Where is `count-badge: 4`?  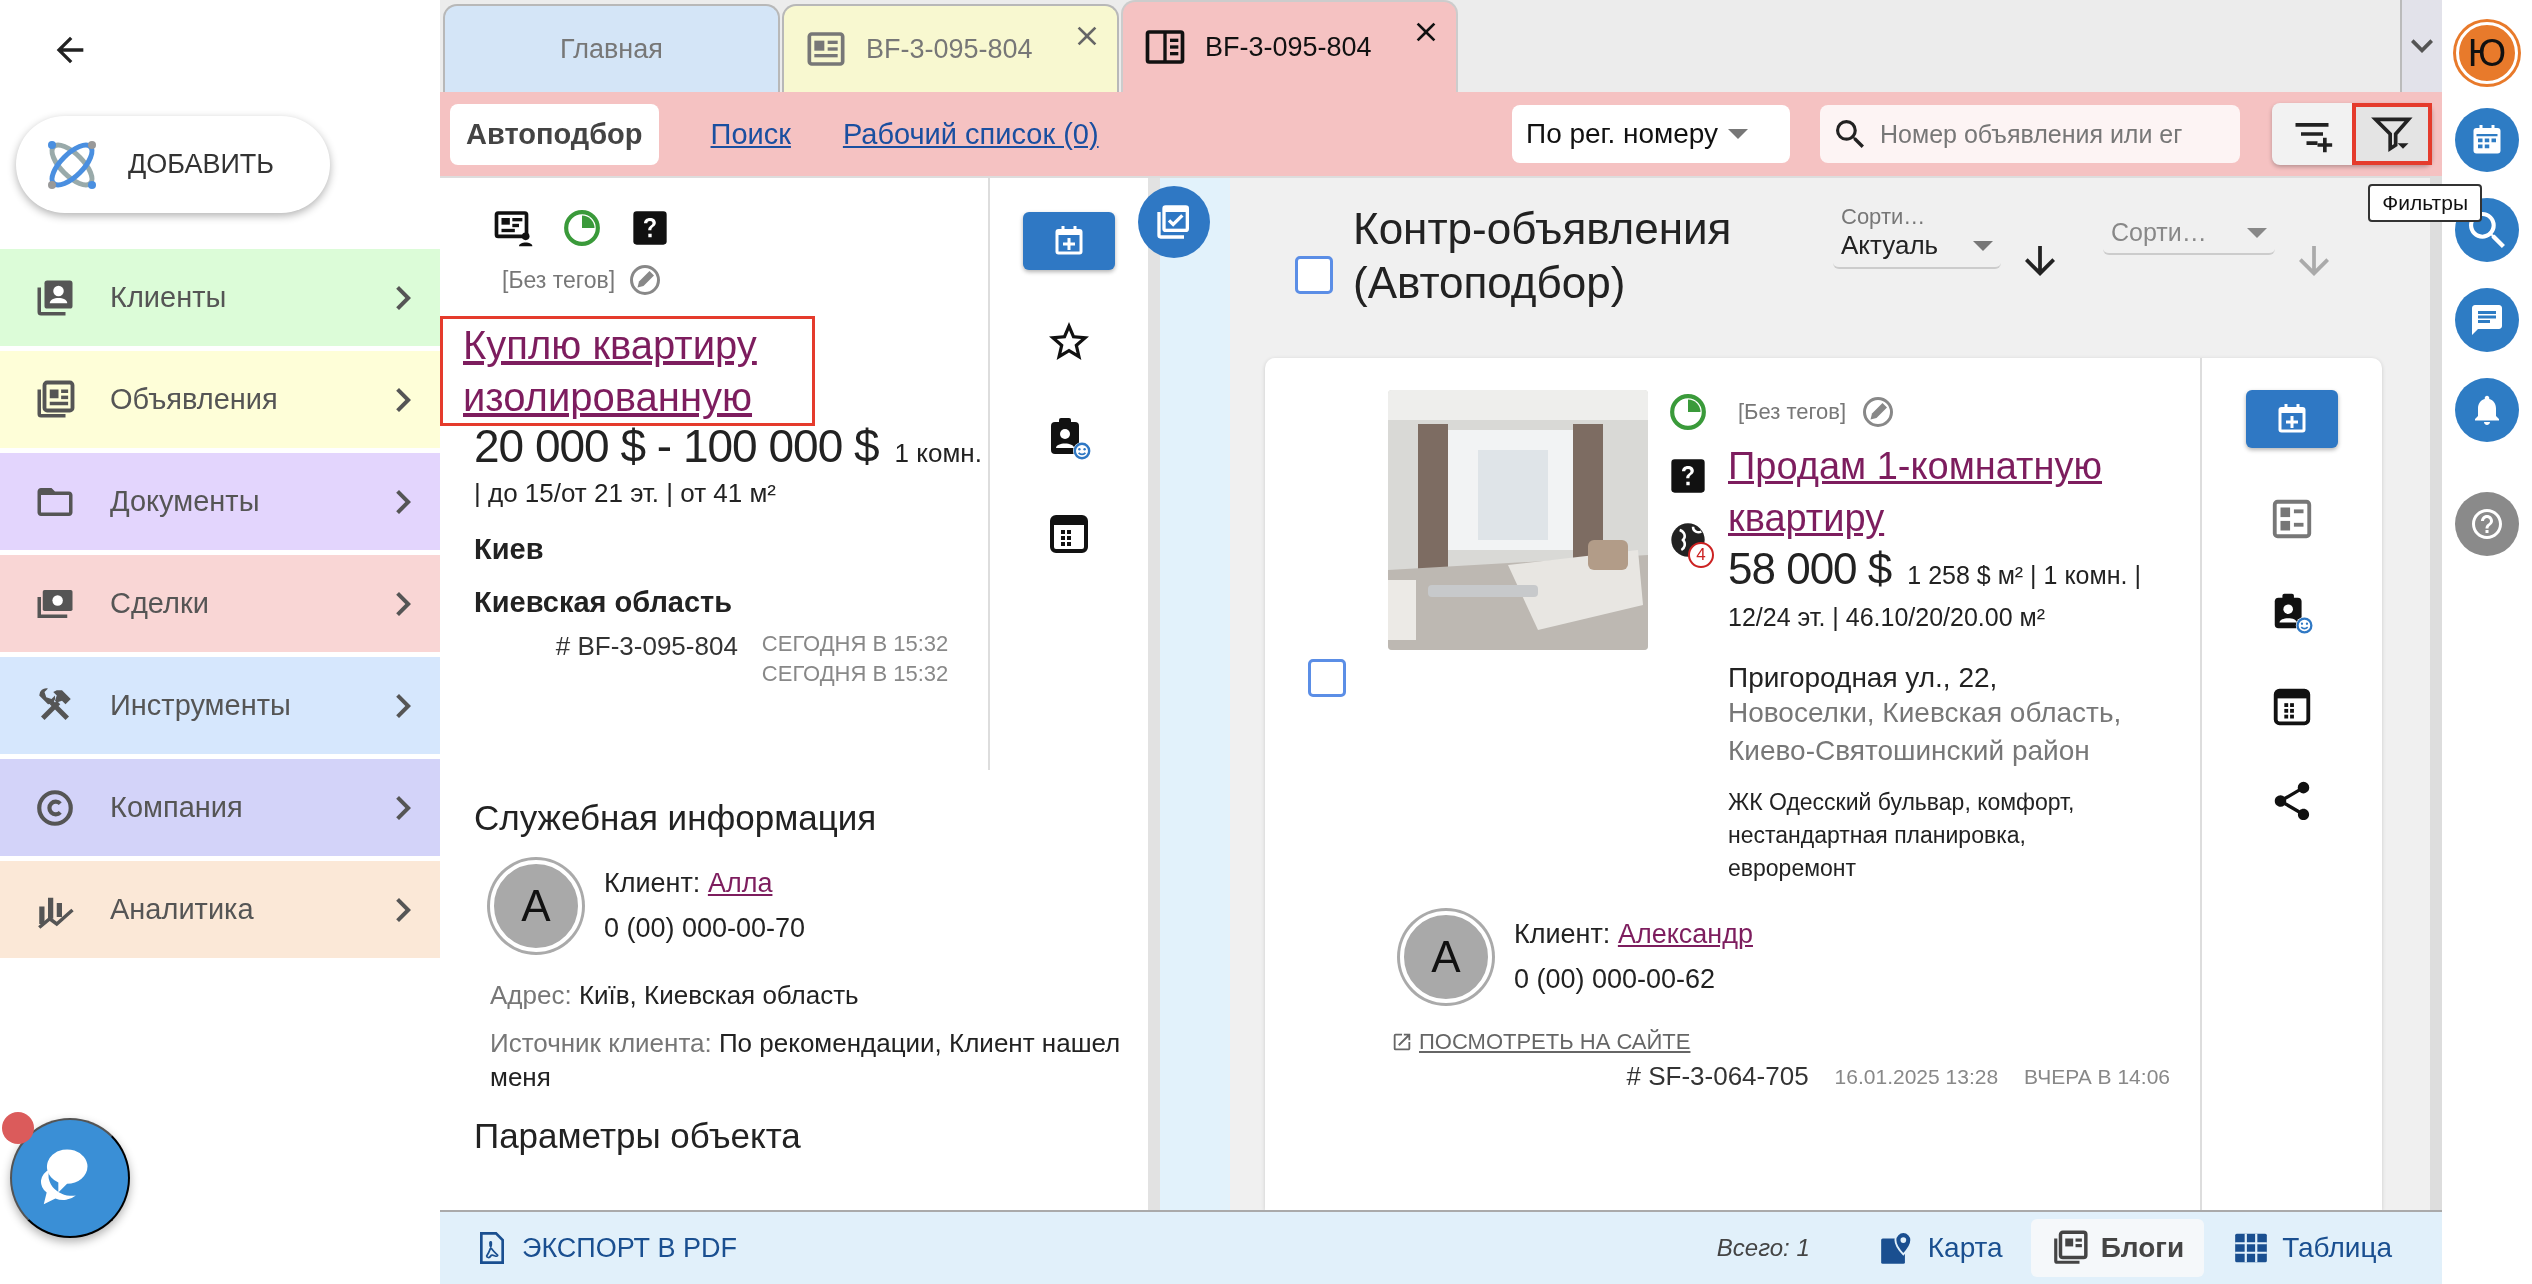
count-badge: 4 is located at coordinates (1701, 555).